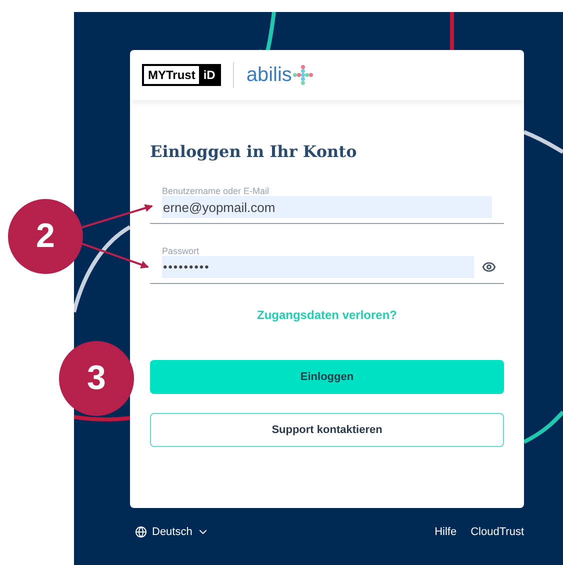 The width and height of the screenshot is (563, 565). What do you see at coordinates (327, 377) in the screenshot?
I see `login-button: Einloggen` at bounding box center [327, 377].